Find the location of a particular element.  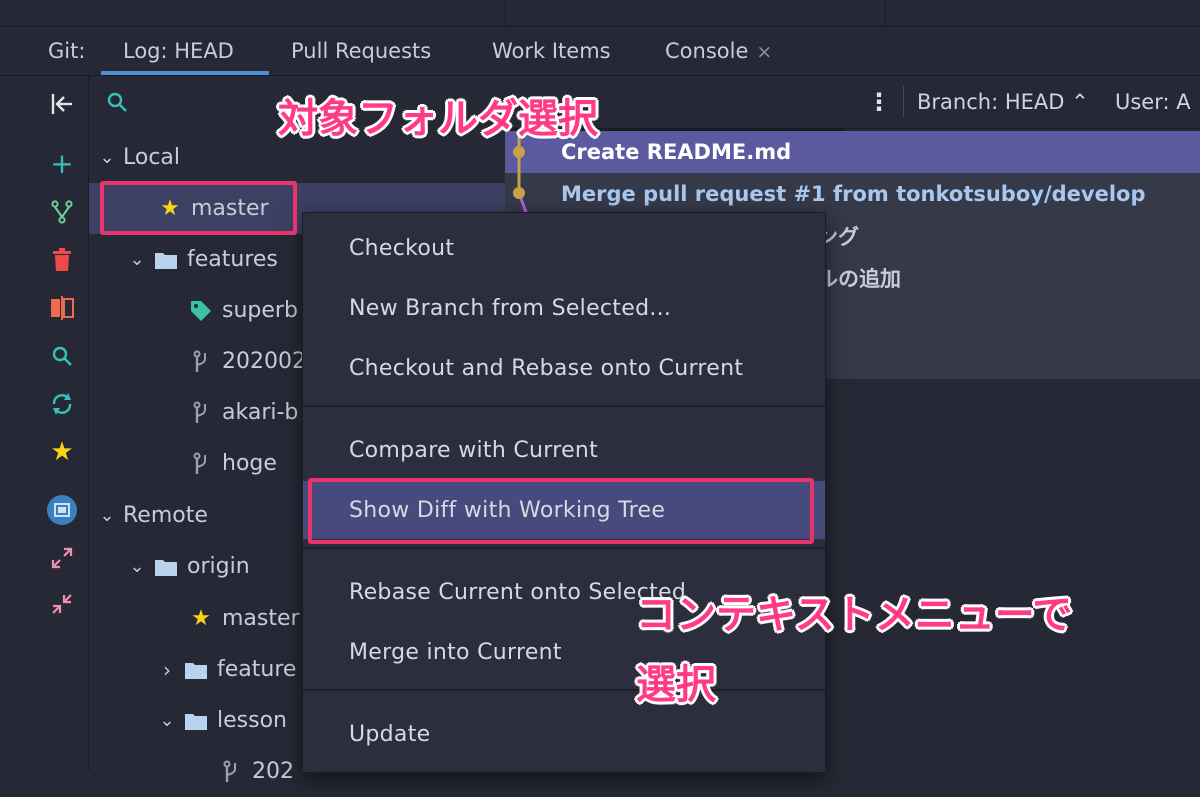

tab-console-label: Console is located at coordinates (707, 51).